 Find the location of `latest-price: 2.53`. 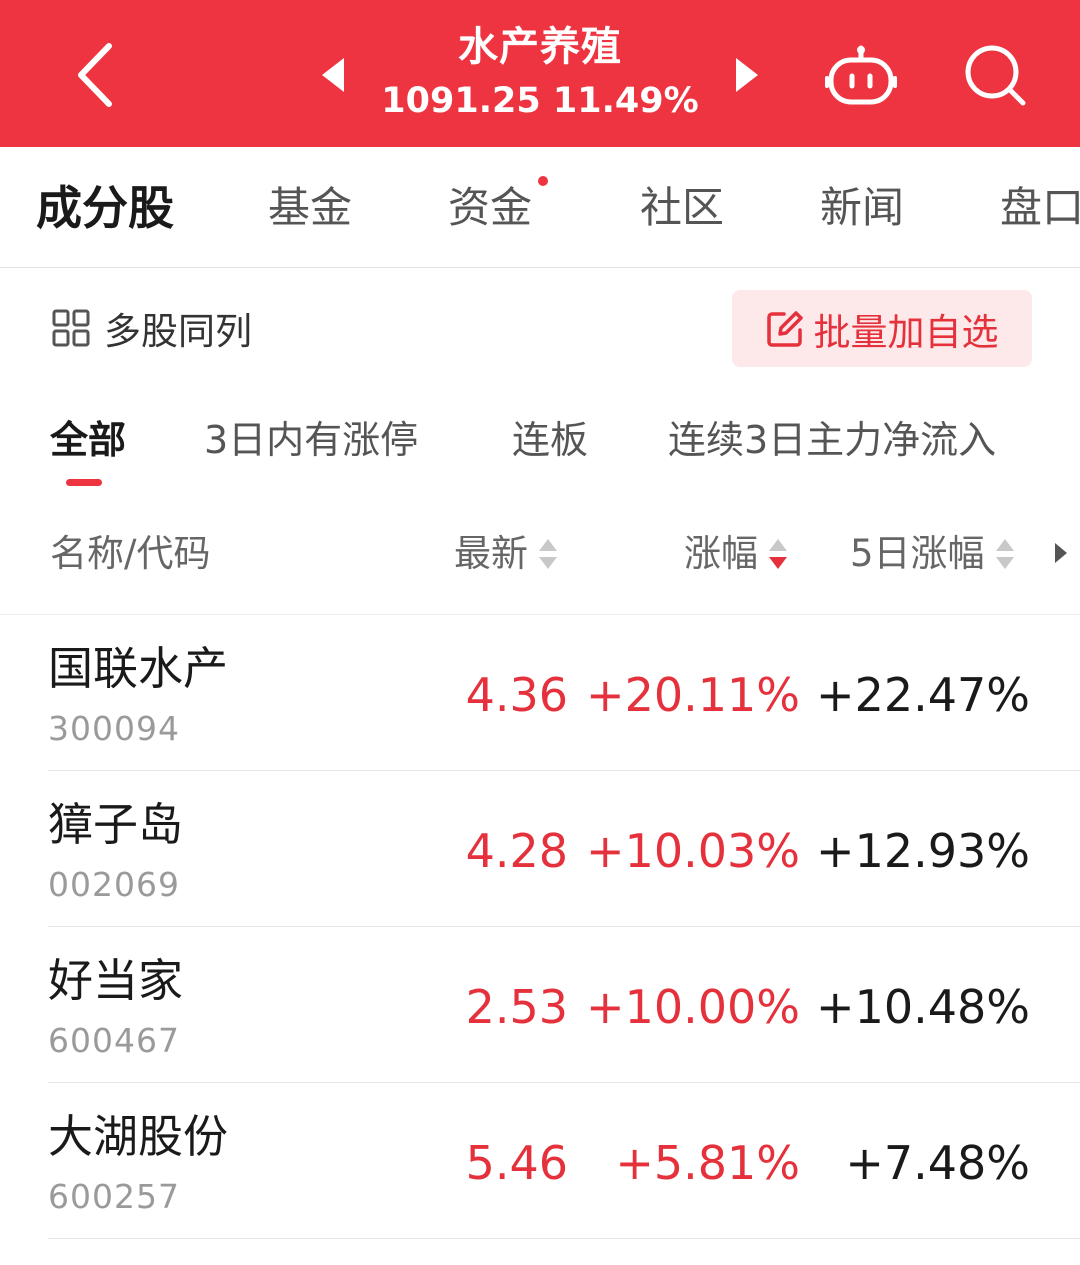

latest-price: 2.53 is located at coordinates (516, 1007).